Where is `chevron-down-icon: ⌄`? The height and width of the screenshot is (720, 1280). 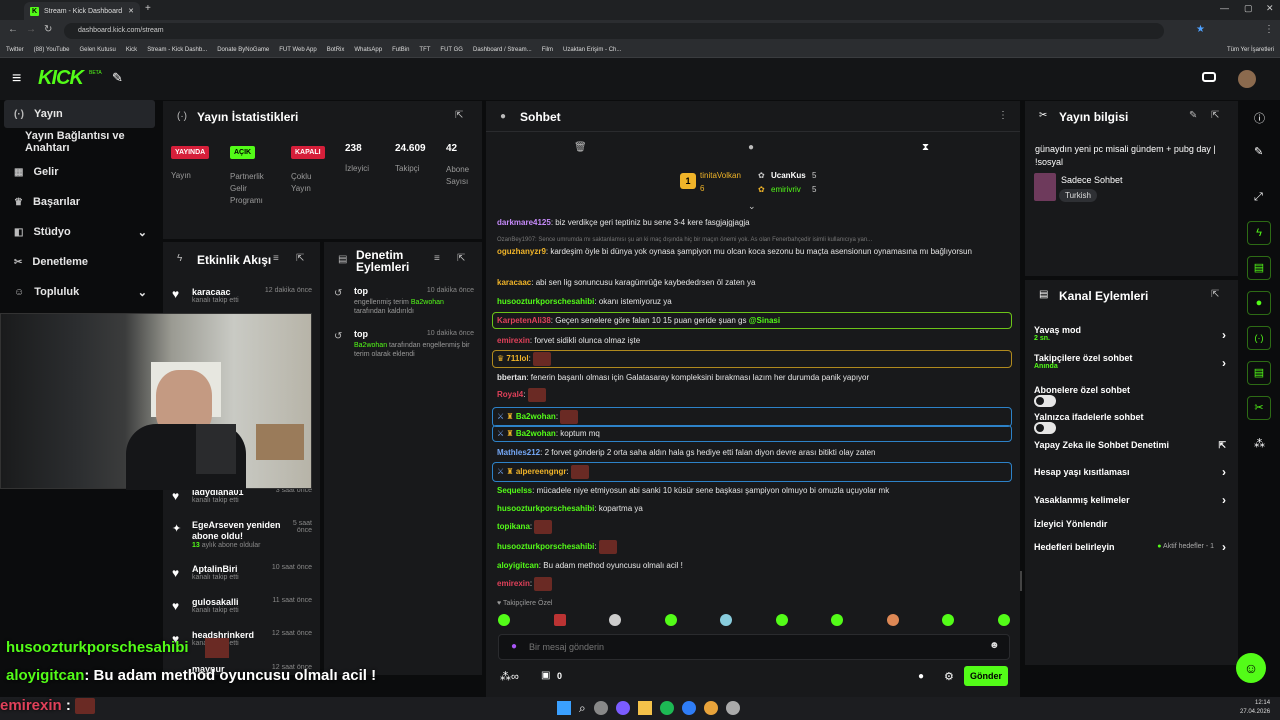
chevron-down-icon: ⌄ is located at coordinates (752, 206).